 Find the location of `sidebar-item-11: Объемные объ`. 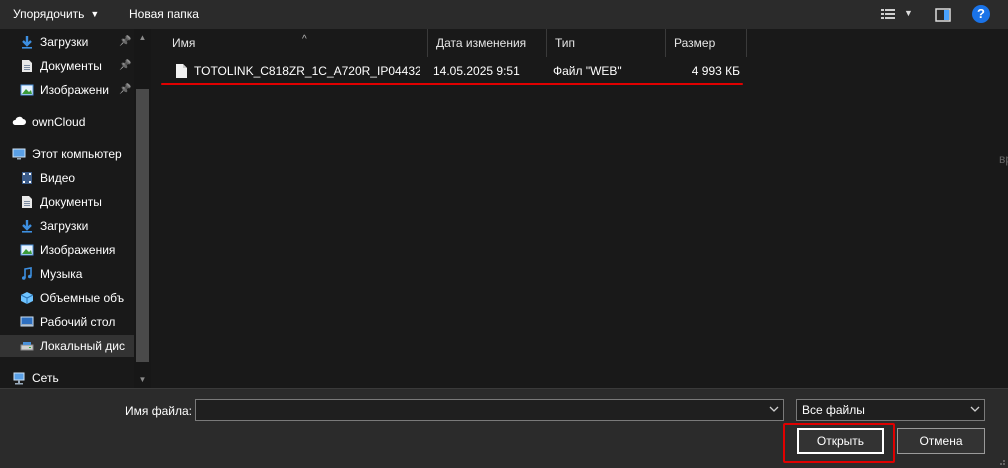

sidebar-item-11: Объемные объ is located at coordinates (67, 298).